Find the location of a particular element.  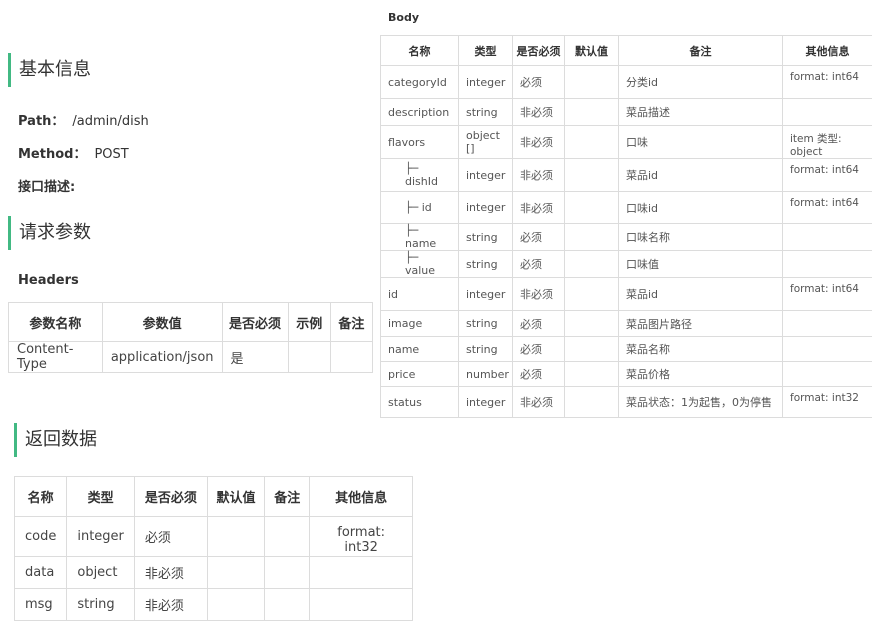

table-row: ├─ dishId integer 非必须 菜品id format: int64 is located at coordinates (626, 175).